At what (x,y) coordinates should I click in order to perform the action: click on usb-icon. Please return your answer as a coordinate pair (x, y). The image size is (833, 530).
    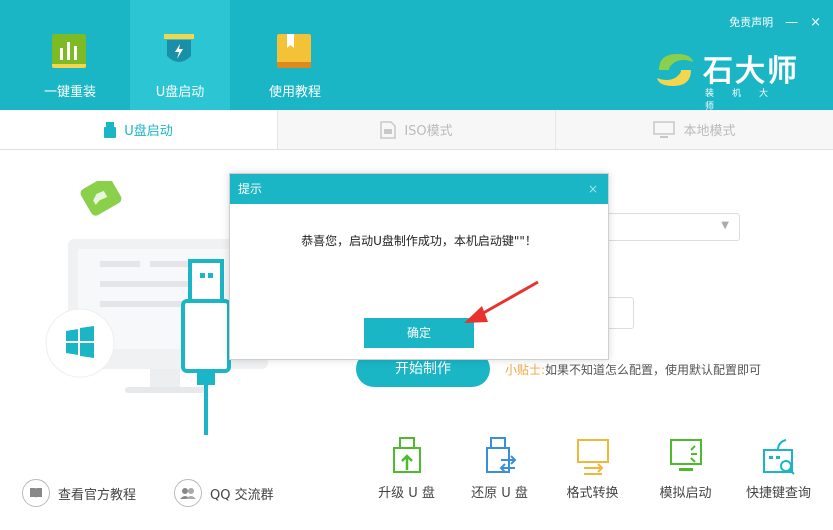
    Looking at the image, I should click on (110, 129).